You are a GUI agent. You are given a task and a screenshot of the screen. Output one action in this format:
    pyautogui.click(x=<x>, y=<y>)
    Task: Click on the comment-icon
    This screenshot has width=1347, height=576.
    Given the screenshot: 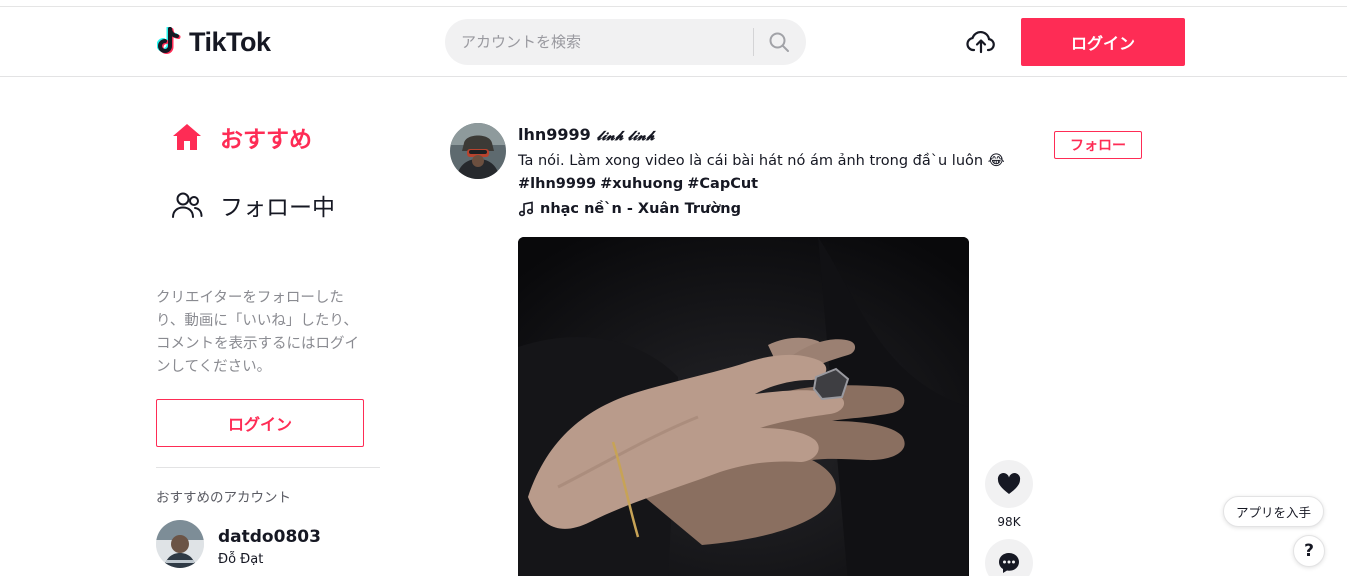 What is the action you would take?
    pyautogui.click(x=1009, y=563)
    